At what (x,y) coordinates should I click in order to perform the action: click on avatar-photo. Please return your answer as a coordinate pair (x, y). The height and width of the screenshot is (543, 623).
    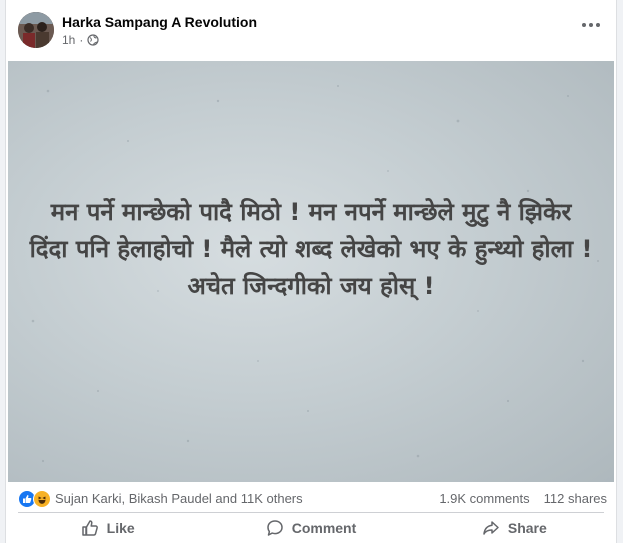
    Looking at the image, I should click on (36, 30).